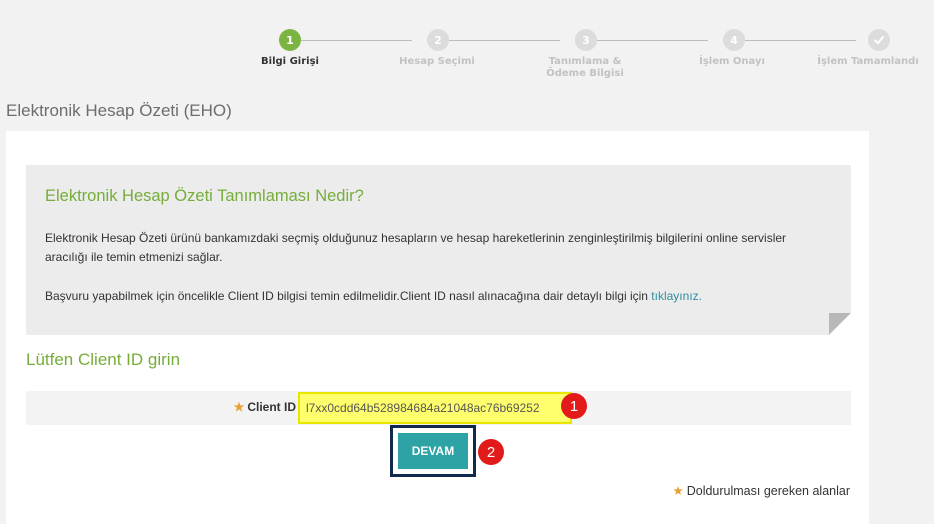 This screenshot has width=934, height=524. What do you see at coordinates (435, 408) in the screenshot?
I see `client-id-input` at bounding box center [435, 408].